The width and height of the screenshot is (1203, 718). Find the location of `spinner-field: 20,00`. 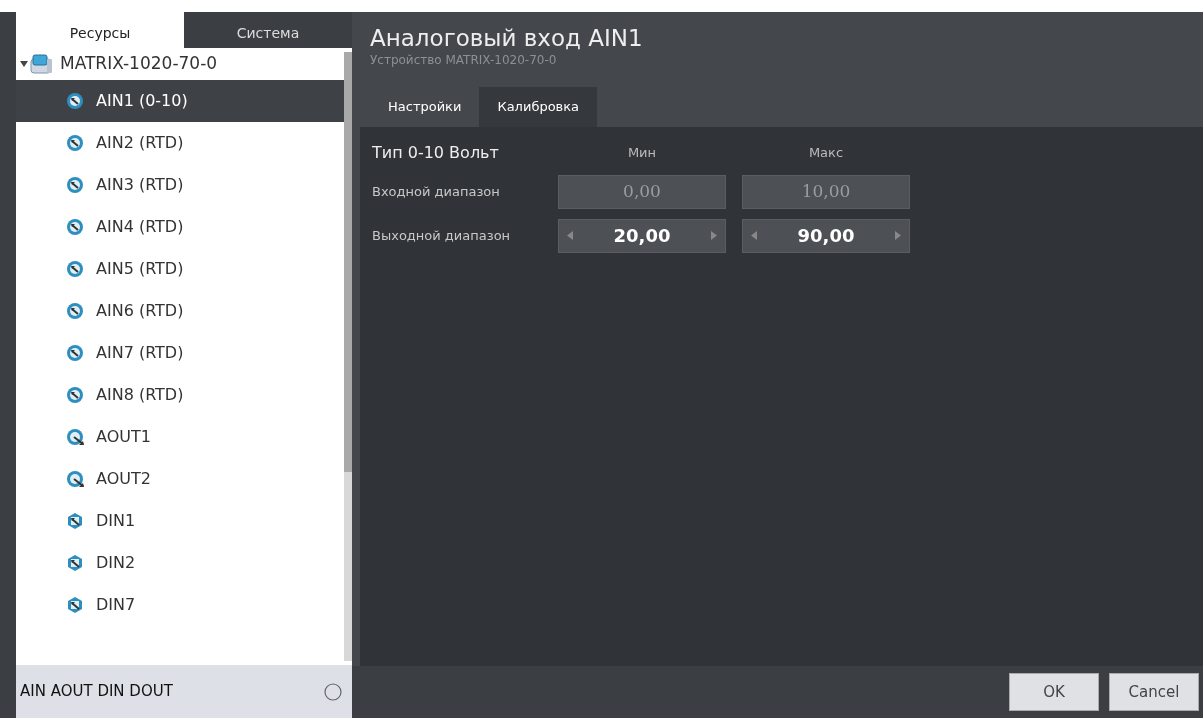

spinner-field: 20,00 is located at coordinates (642, 235).